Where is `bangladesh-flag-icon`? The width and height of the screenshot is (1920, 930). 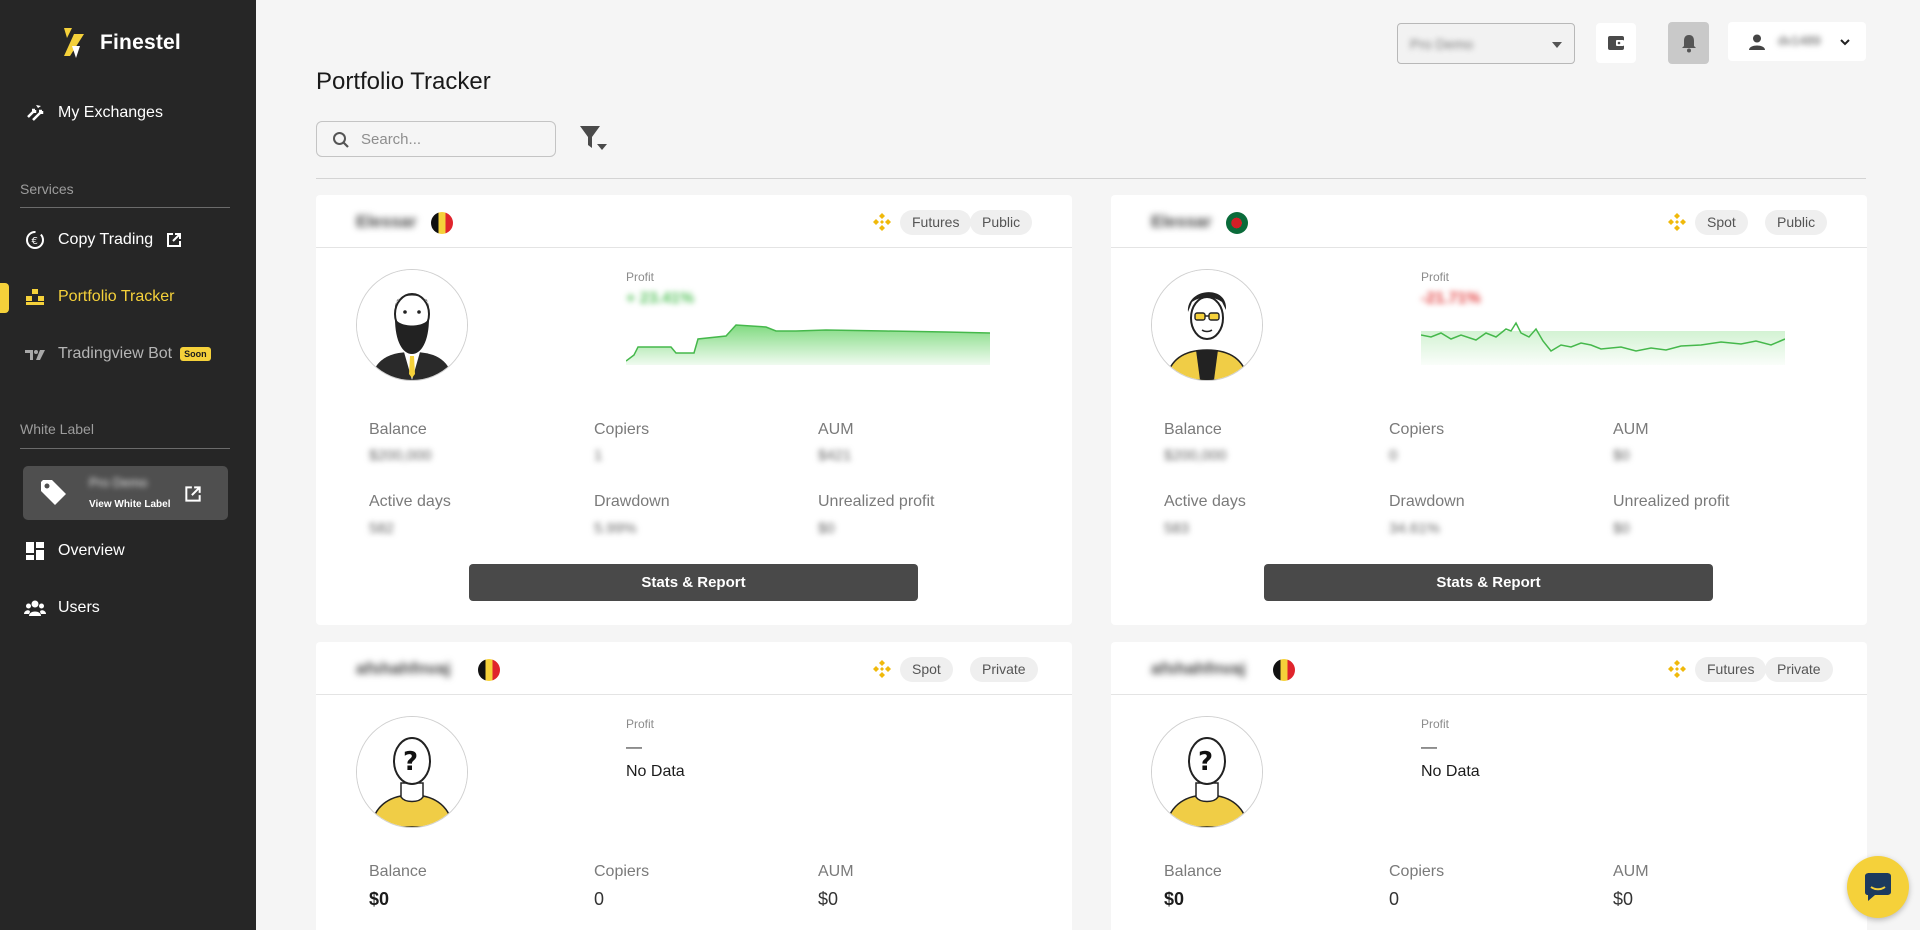
bangladesh-flag-icon is located at coordinates (1237, 223).